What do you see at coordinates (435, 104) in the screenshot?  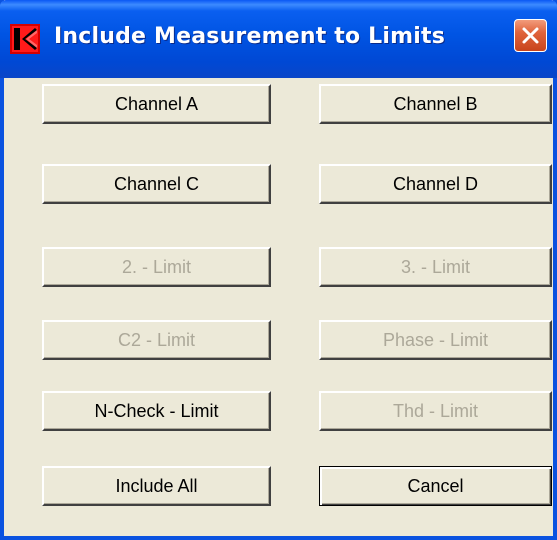 I see `channel-b-button: Channel B` at bounding box center [435, 104].